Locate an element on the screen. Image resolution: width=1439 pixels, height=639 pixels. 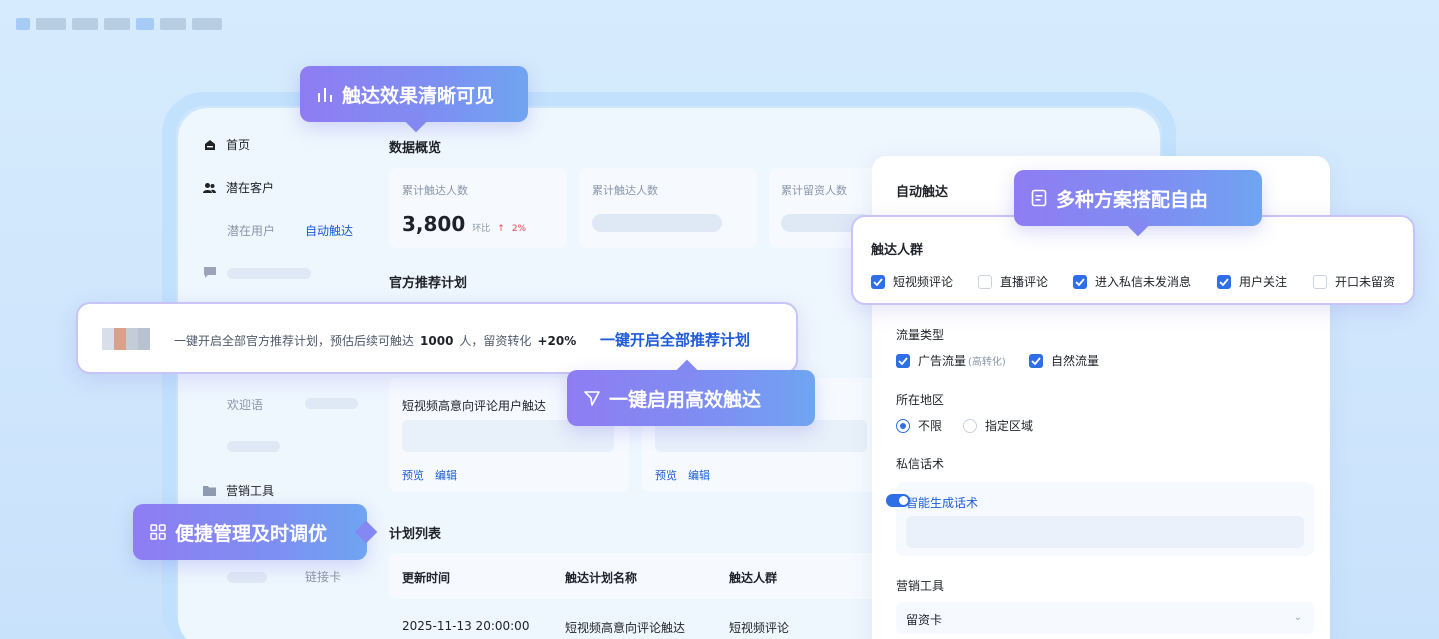
ai-script-box: 智能生成话术 is located at coordinates (1100, 519).